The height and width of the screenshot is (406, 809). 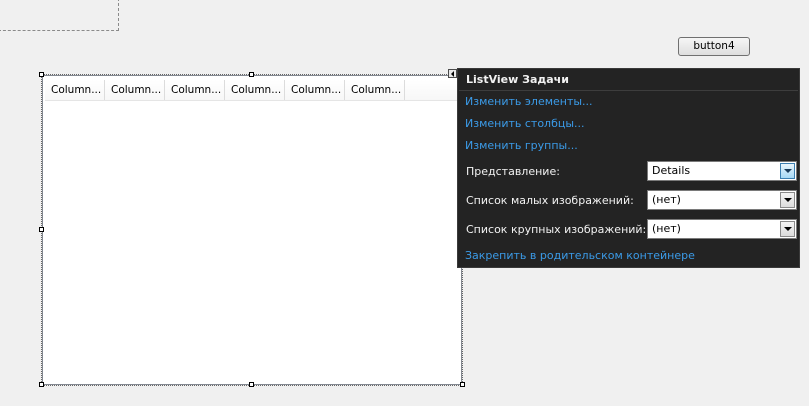 What do you see at coordinates (59, 15) in the screenshot?
I see `form-region-border` at bounding box center [59, 15].